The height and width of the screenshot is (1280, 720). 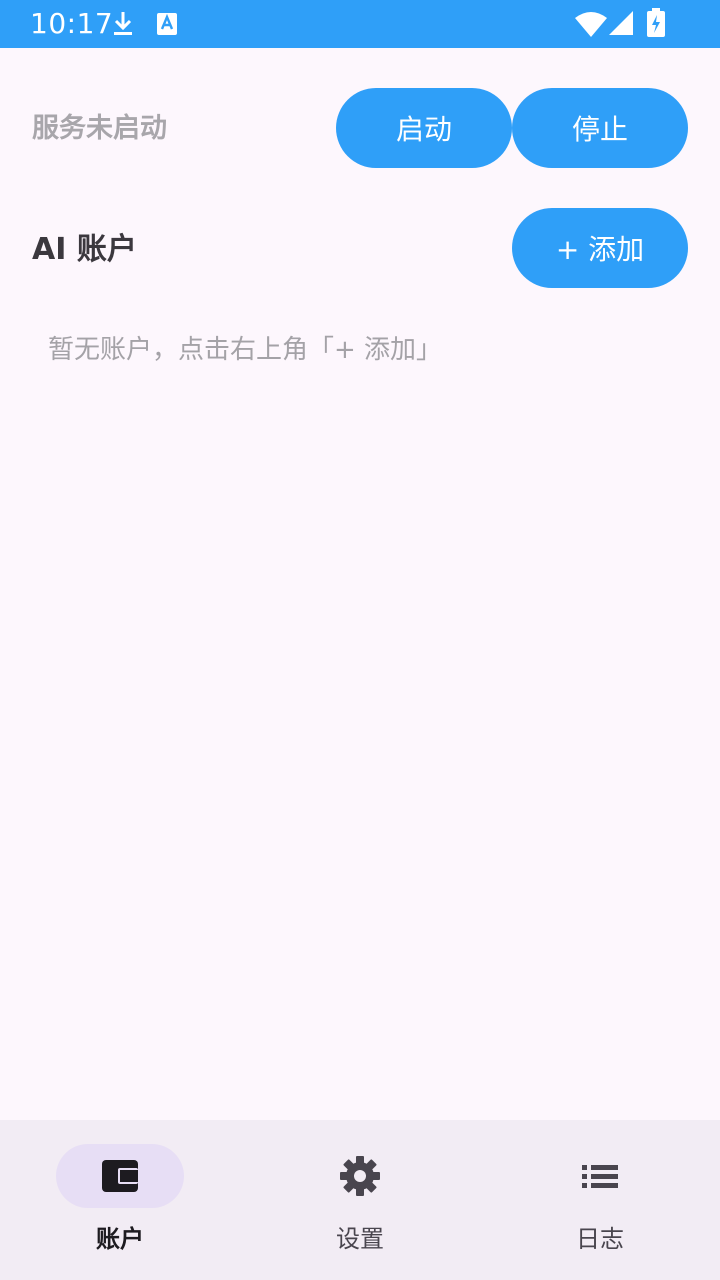 I want to click on wifi-icon, so click(x=591, y=24).